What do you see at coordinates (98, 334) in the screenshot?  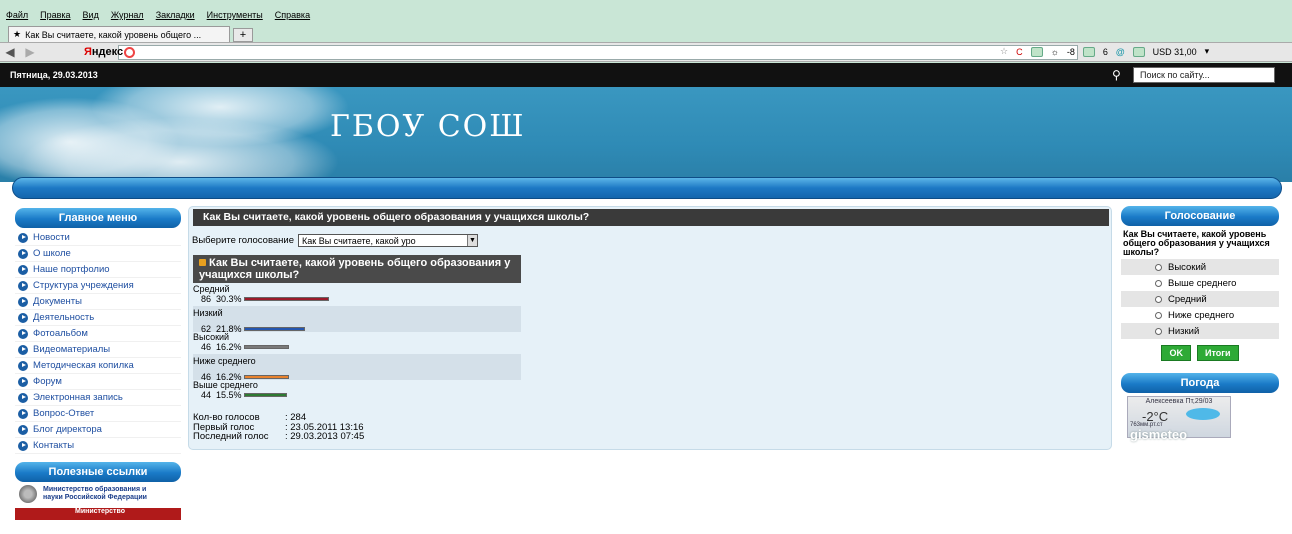 I see `menu-item-photos: Фотоальбом` at bounding box center [98, 334].